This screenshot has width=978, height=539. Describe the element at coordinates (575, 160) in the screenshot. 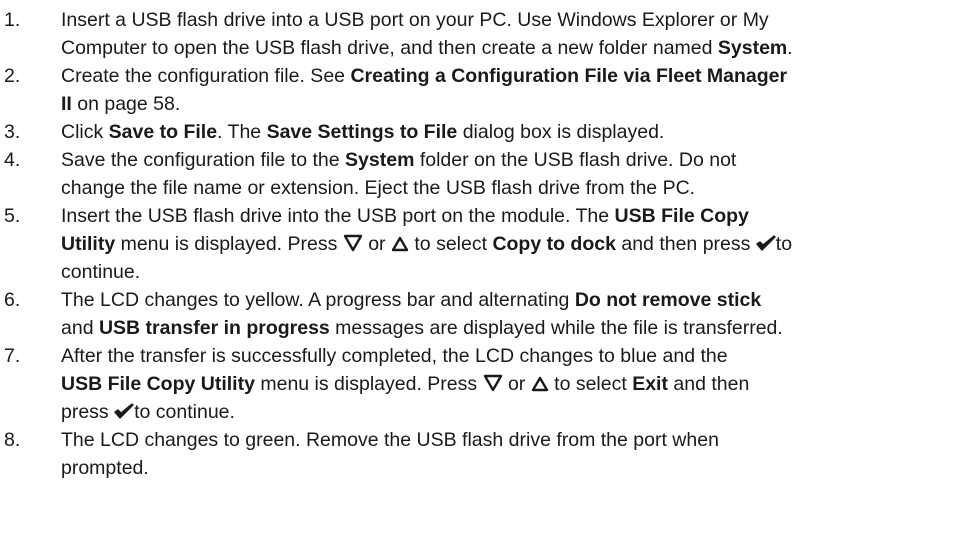

I see `text-run: folder on the USB flash drive. Do not` at that location.